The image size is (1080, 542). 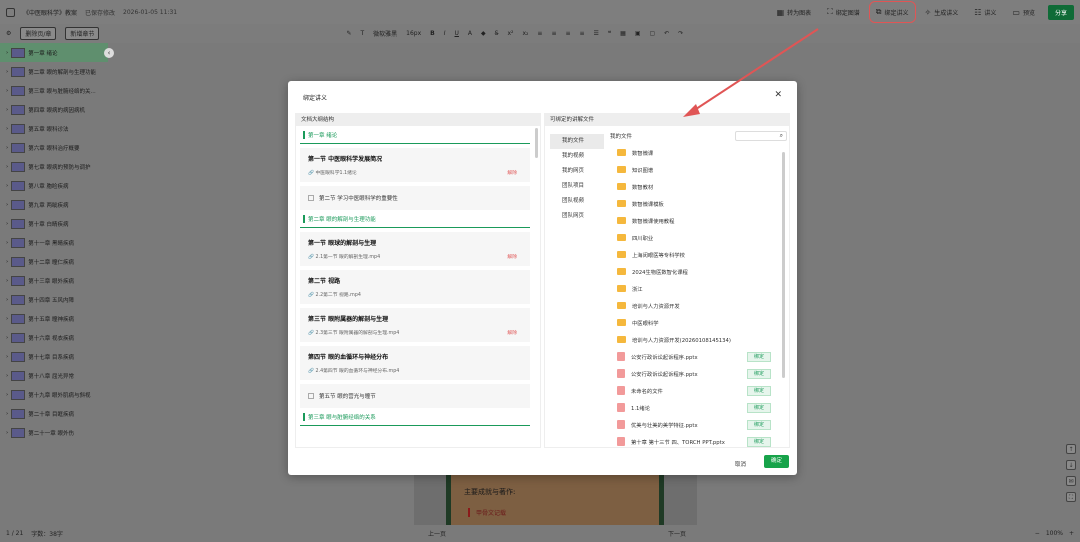 What do you see at coordinates (54, 128) in the screenshot?
I see `sidebar-item: › 第五章 眼科诊法` at bounding box center [54, 128].